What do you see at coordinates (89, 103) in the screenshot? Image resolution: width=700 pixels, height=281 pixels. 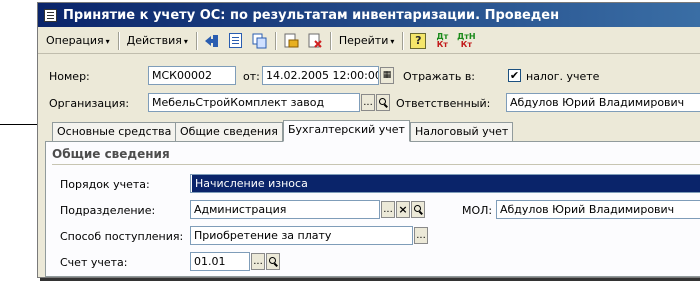 I see `organization-label: Организация:` at bounding box center [89, 103].